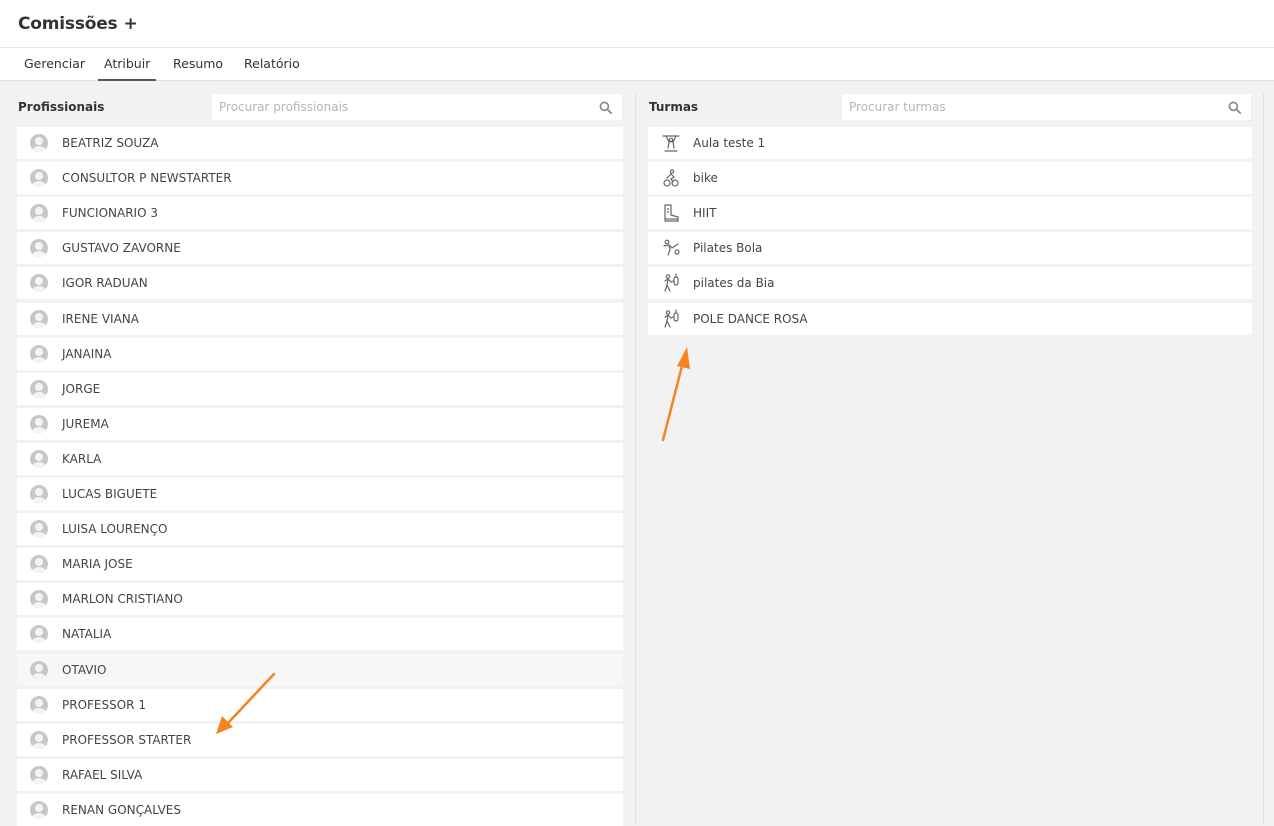  What do you see at coordinates (671, 143) in the screenshot?
I see `gymnastics-icon` at bounding box center [671, 143].